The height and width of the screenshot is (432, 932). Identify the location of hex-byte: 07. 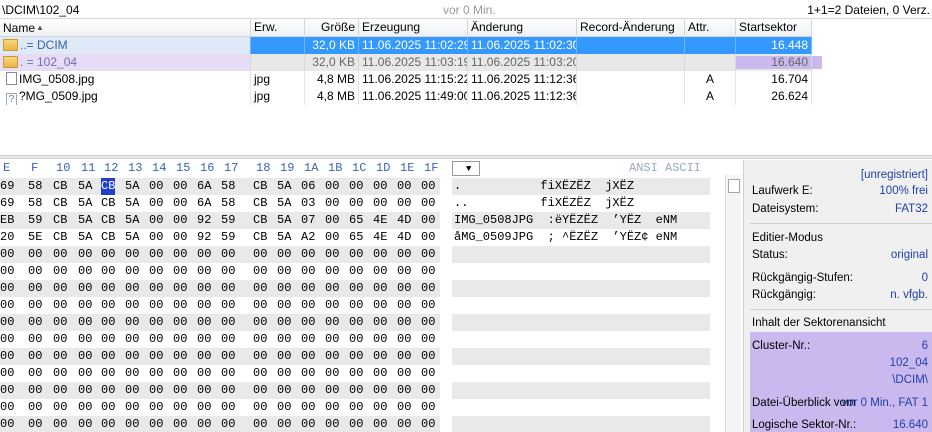
(308, 220).